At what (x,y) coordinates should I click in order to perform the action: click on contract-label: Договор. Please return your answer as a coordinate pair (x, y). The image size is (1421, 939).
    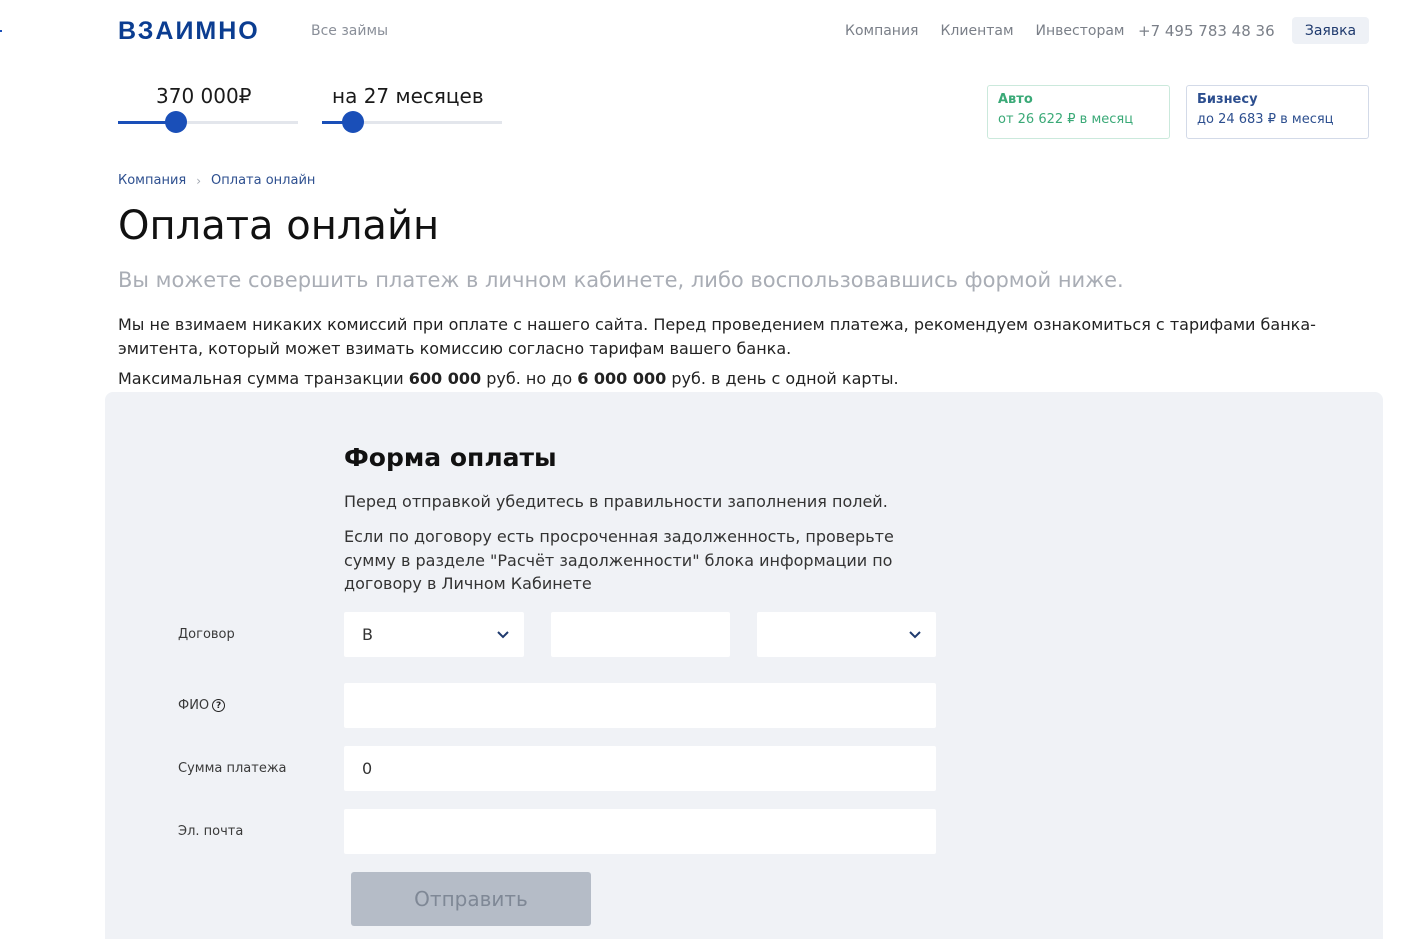
    Looking at the image, I should click on (206, 634).